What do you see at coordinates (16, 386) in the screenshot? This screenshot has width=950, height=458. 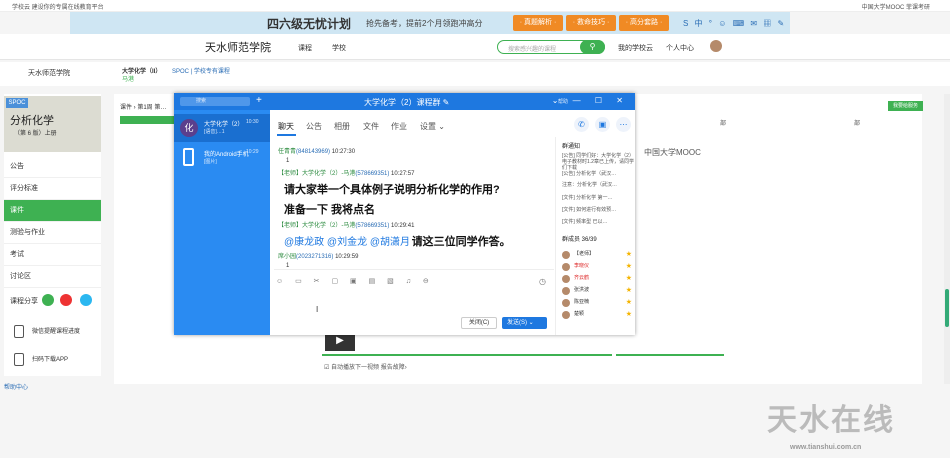 I see `help-center-link: 帮助中心` at bounding box center [16, 386].